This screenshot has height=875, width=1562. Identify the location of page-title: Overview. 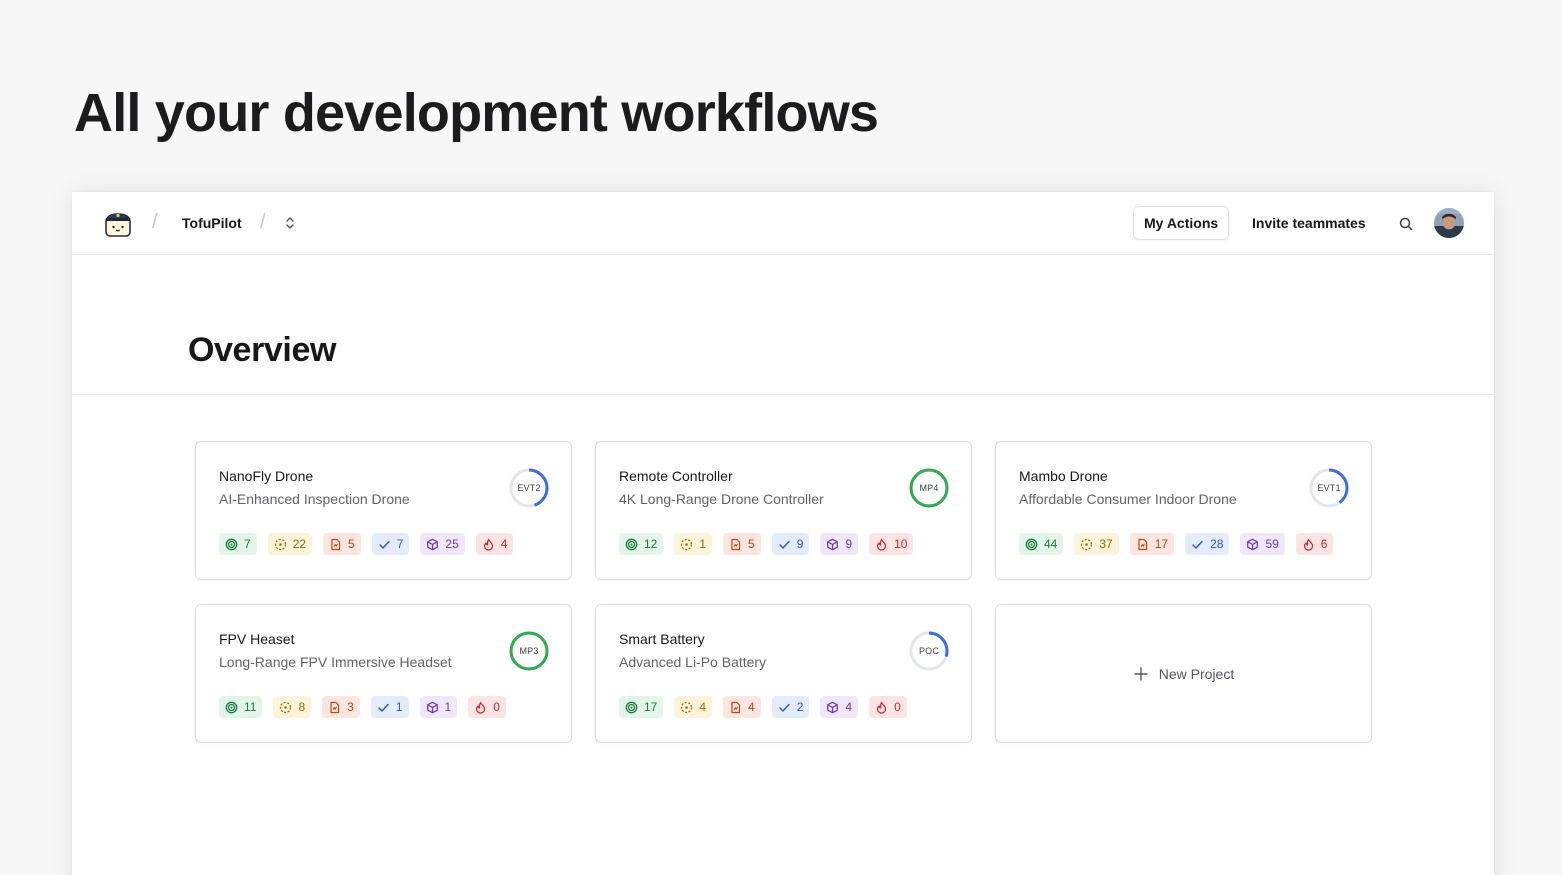
(262, 350).